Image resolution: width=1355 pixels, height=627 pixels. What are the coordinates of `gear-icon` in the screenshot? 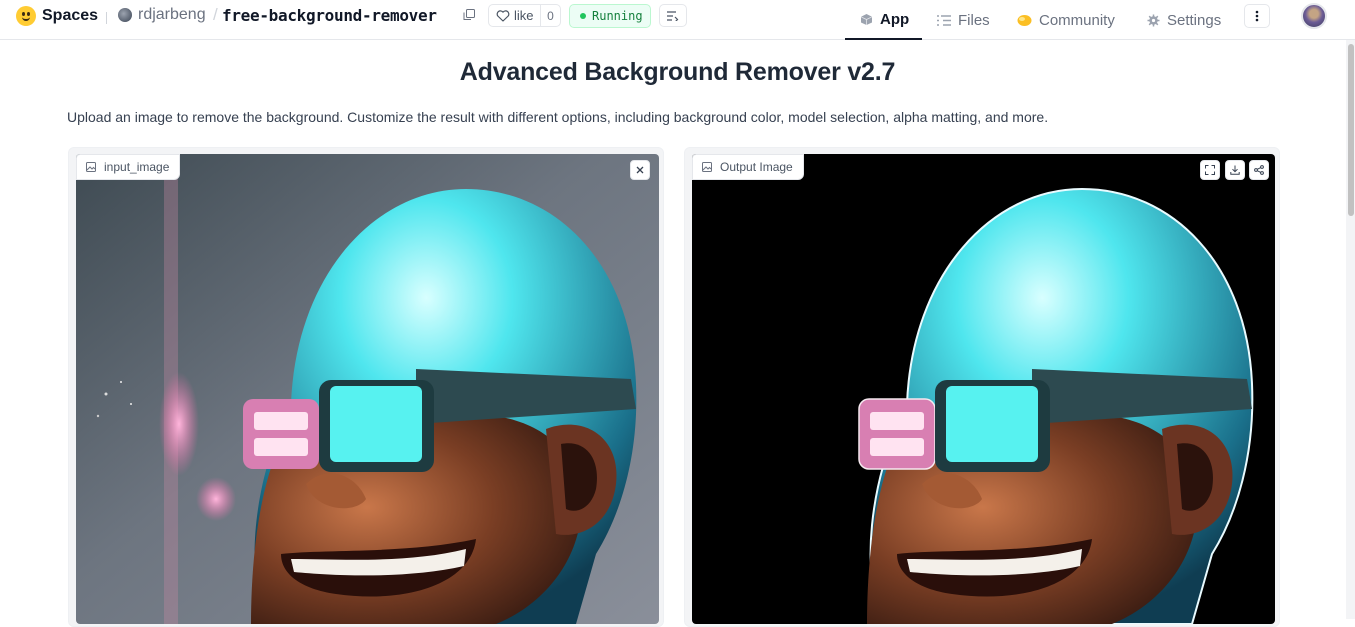 It's located at (1153, 20).